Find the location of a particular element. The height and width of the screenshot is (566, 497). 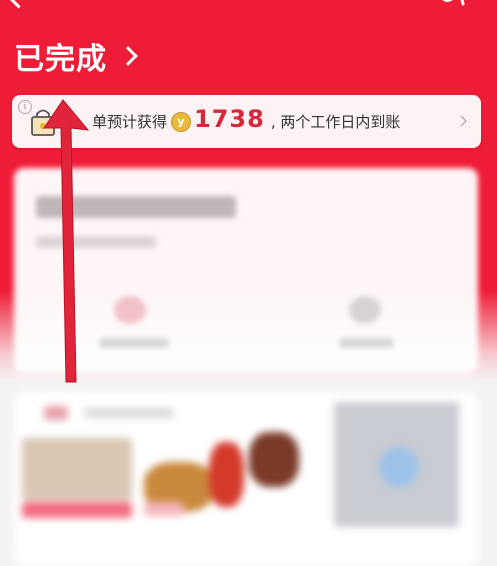

order-status: 已完成 is located at coordinates (76, 56).